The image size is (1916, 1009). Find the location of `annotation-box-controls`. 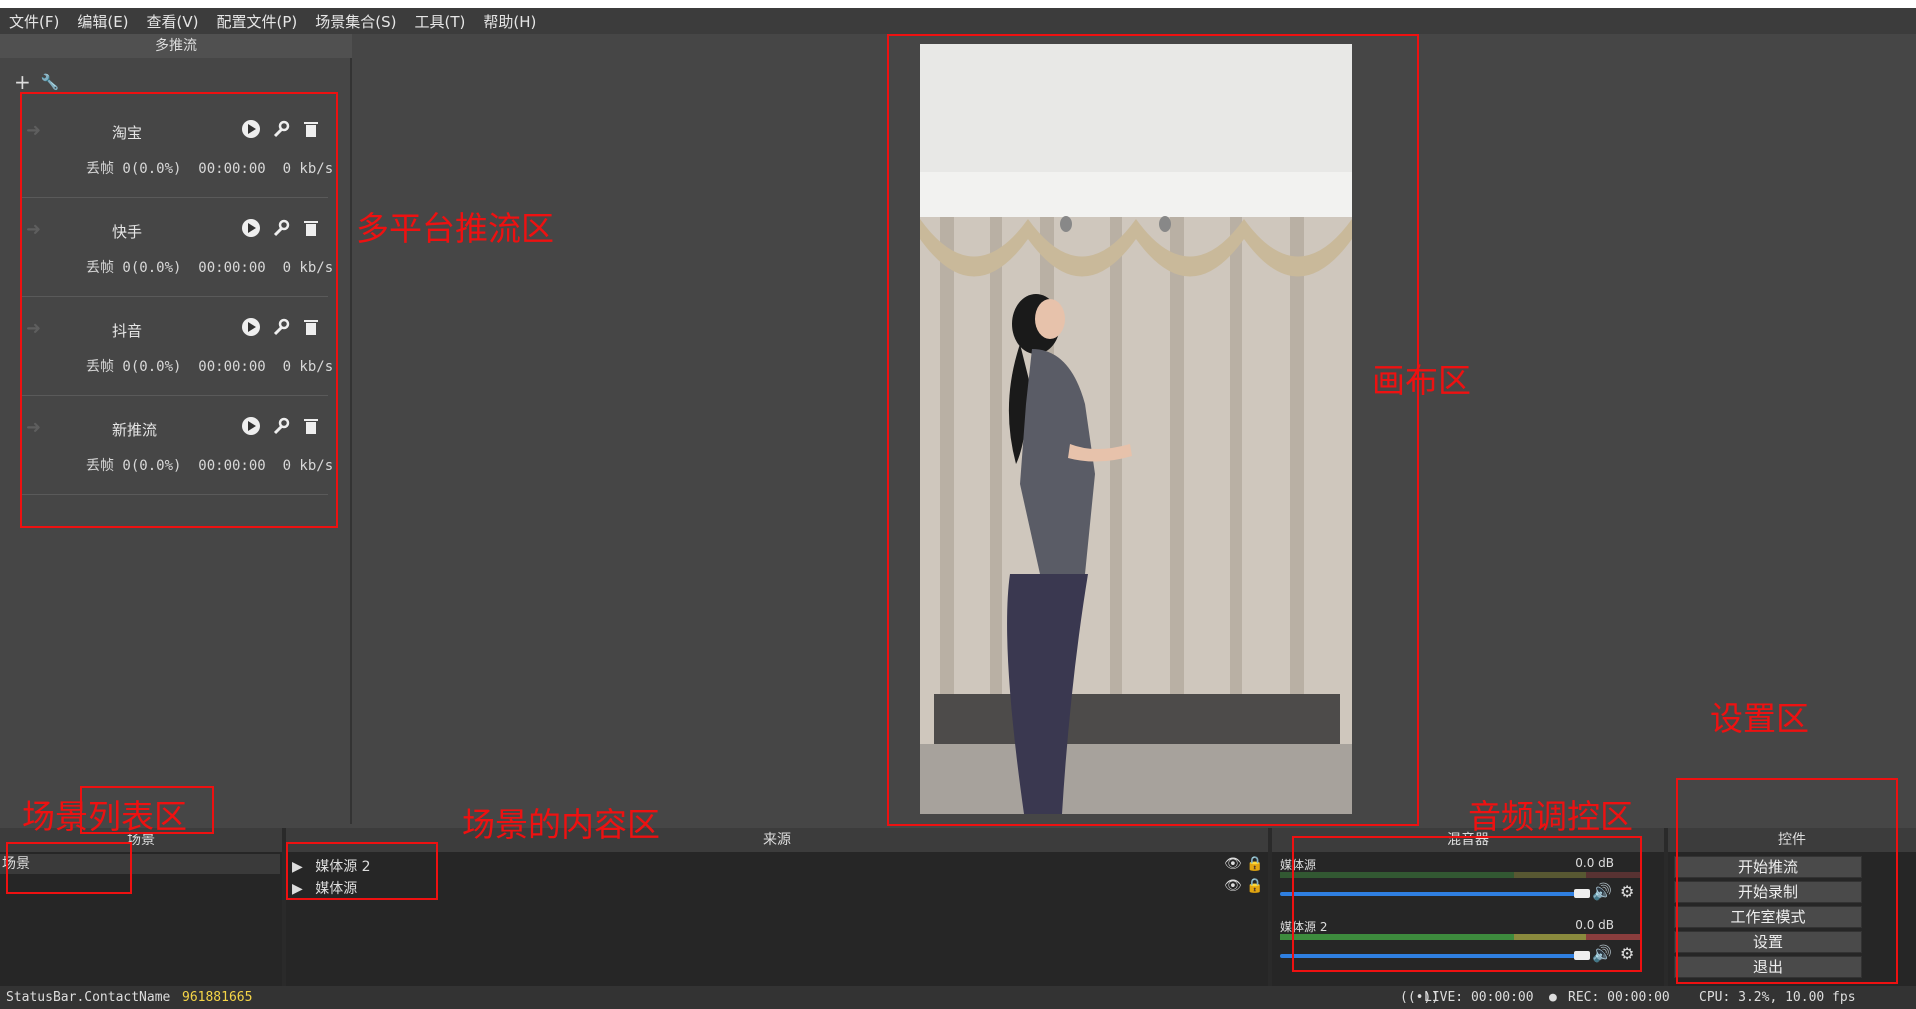

annotation-box-controls is located at coordinates (1787, 881).